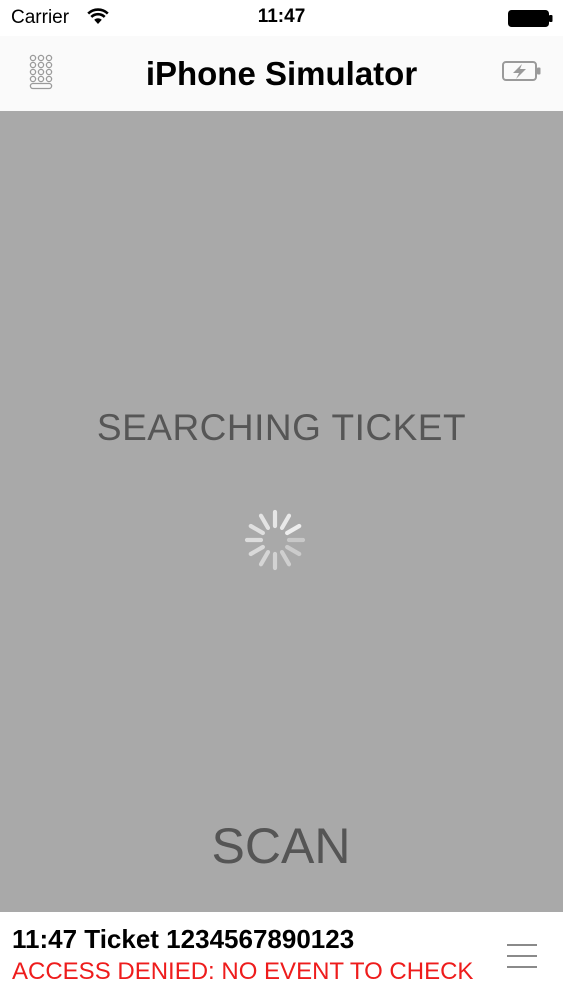 This screenshot has height=1000, width=563. What do you see at coordinates (281, 427) in the screenshot?
I see `searching-status-label: SEARCHING TICKET` at bounding box center [281, 427].